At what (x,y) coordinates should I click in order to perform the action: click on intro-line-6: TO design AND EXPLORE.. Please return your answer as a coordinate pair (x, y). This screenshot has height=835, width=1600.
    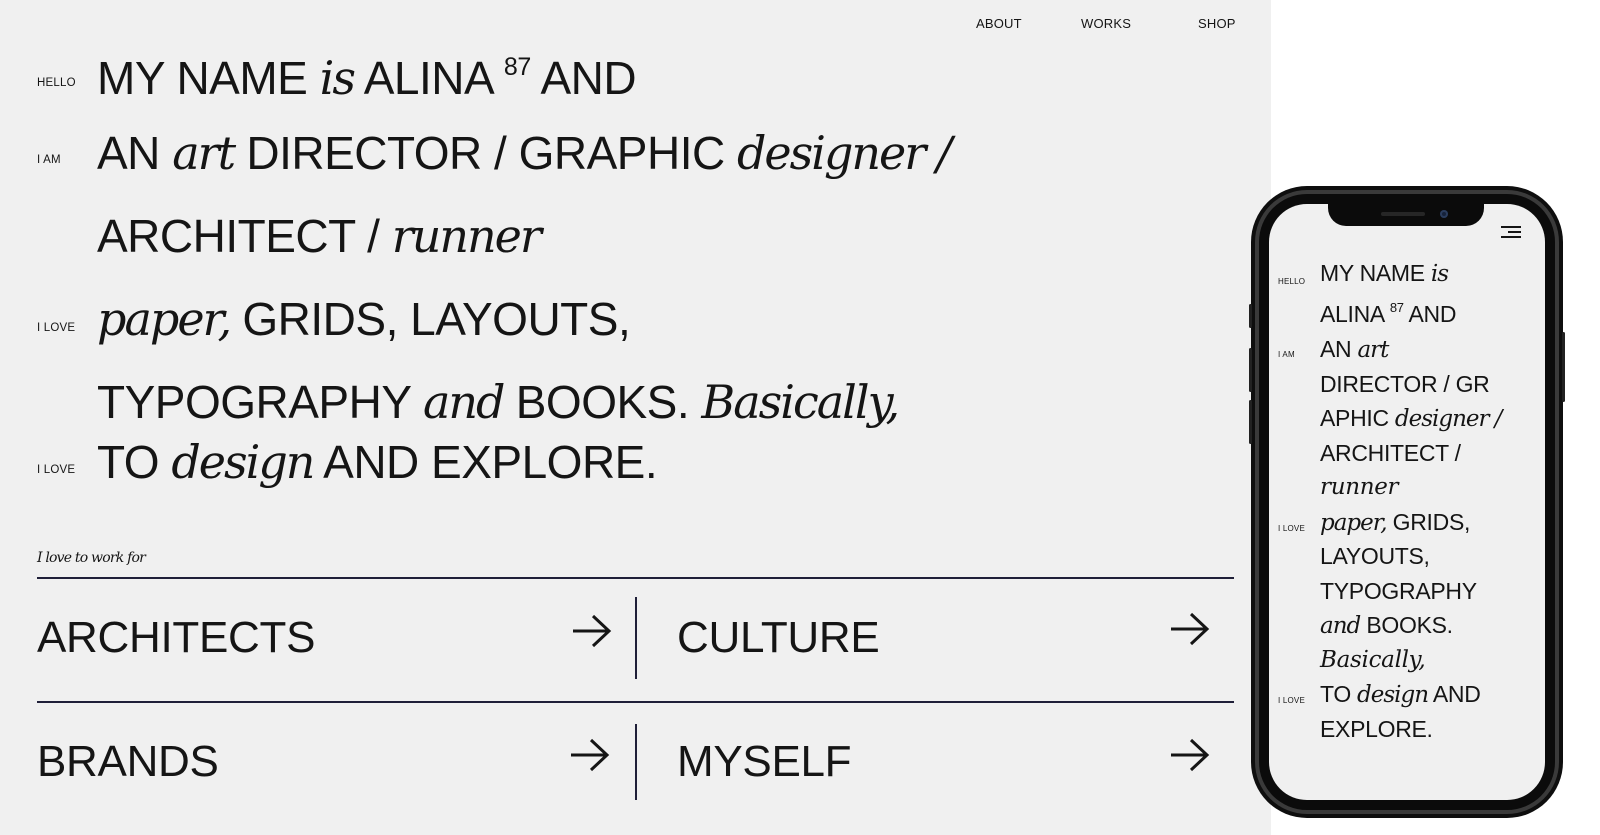
    Looking at the image, I should click on (377, 462).